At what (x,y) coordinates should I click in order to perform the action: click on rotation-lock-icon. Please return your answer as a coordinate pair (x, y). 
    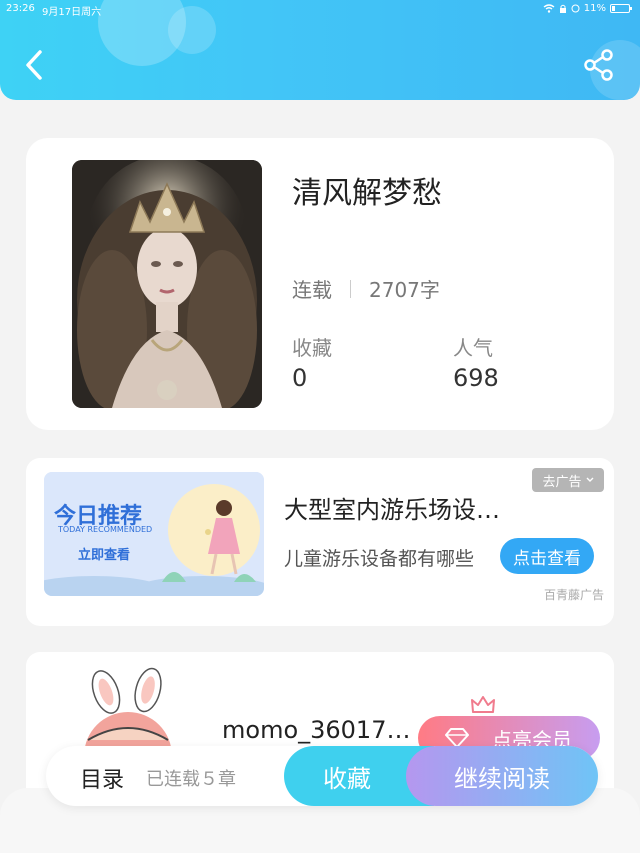
    Looking at the image, I should click on (575, 8).